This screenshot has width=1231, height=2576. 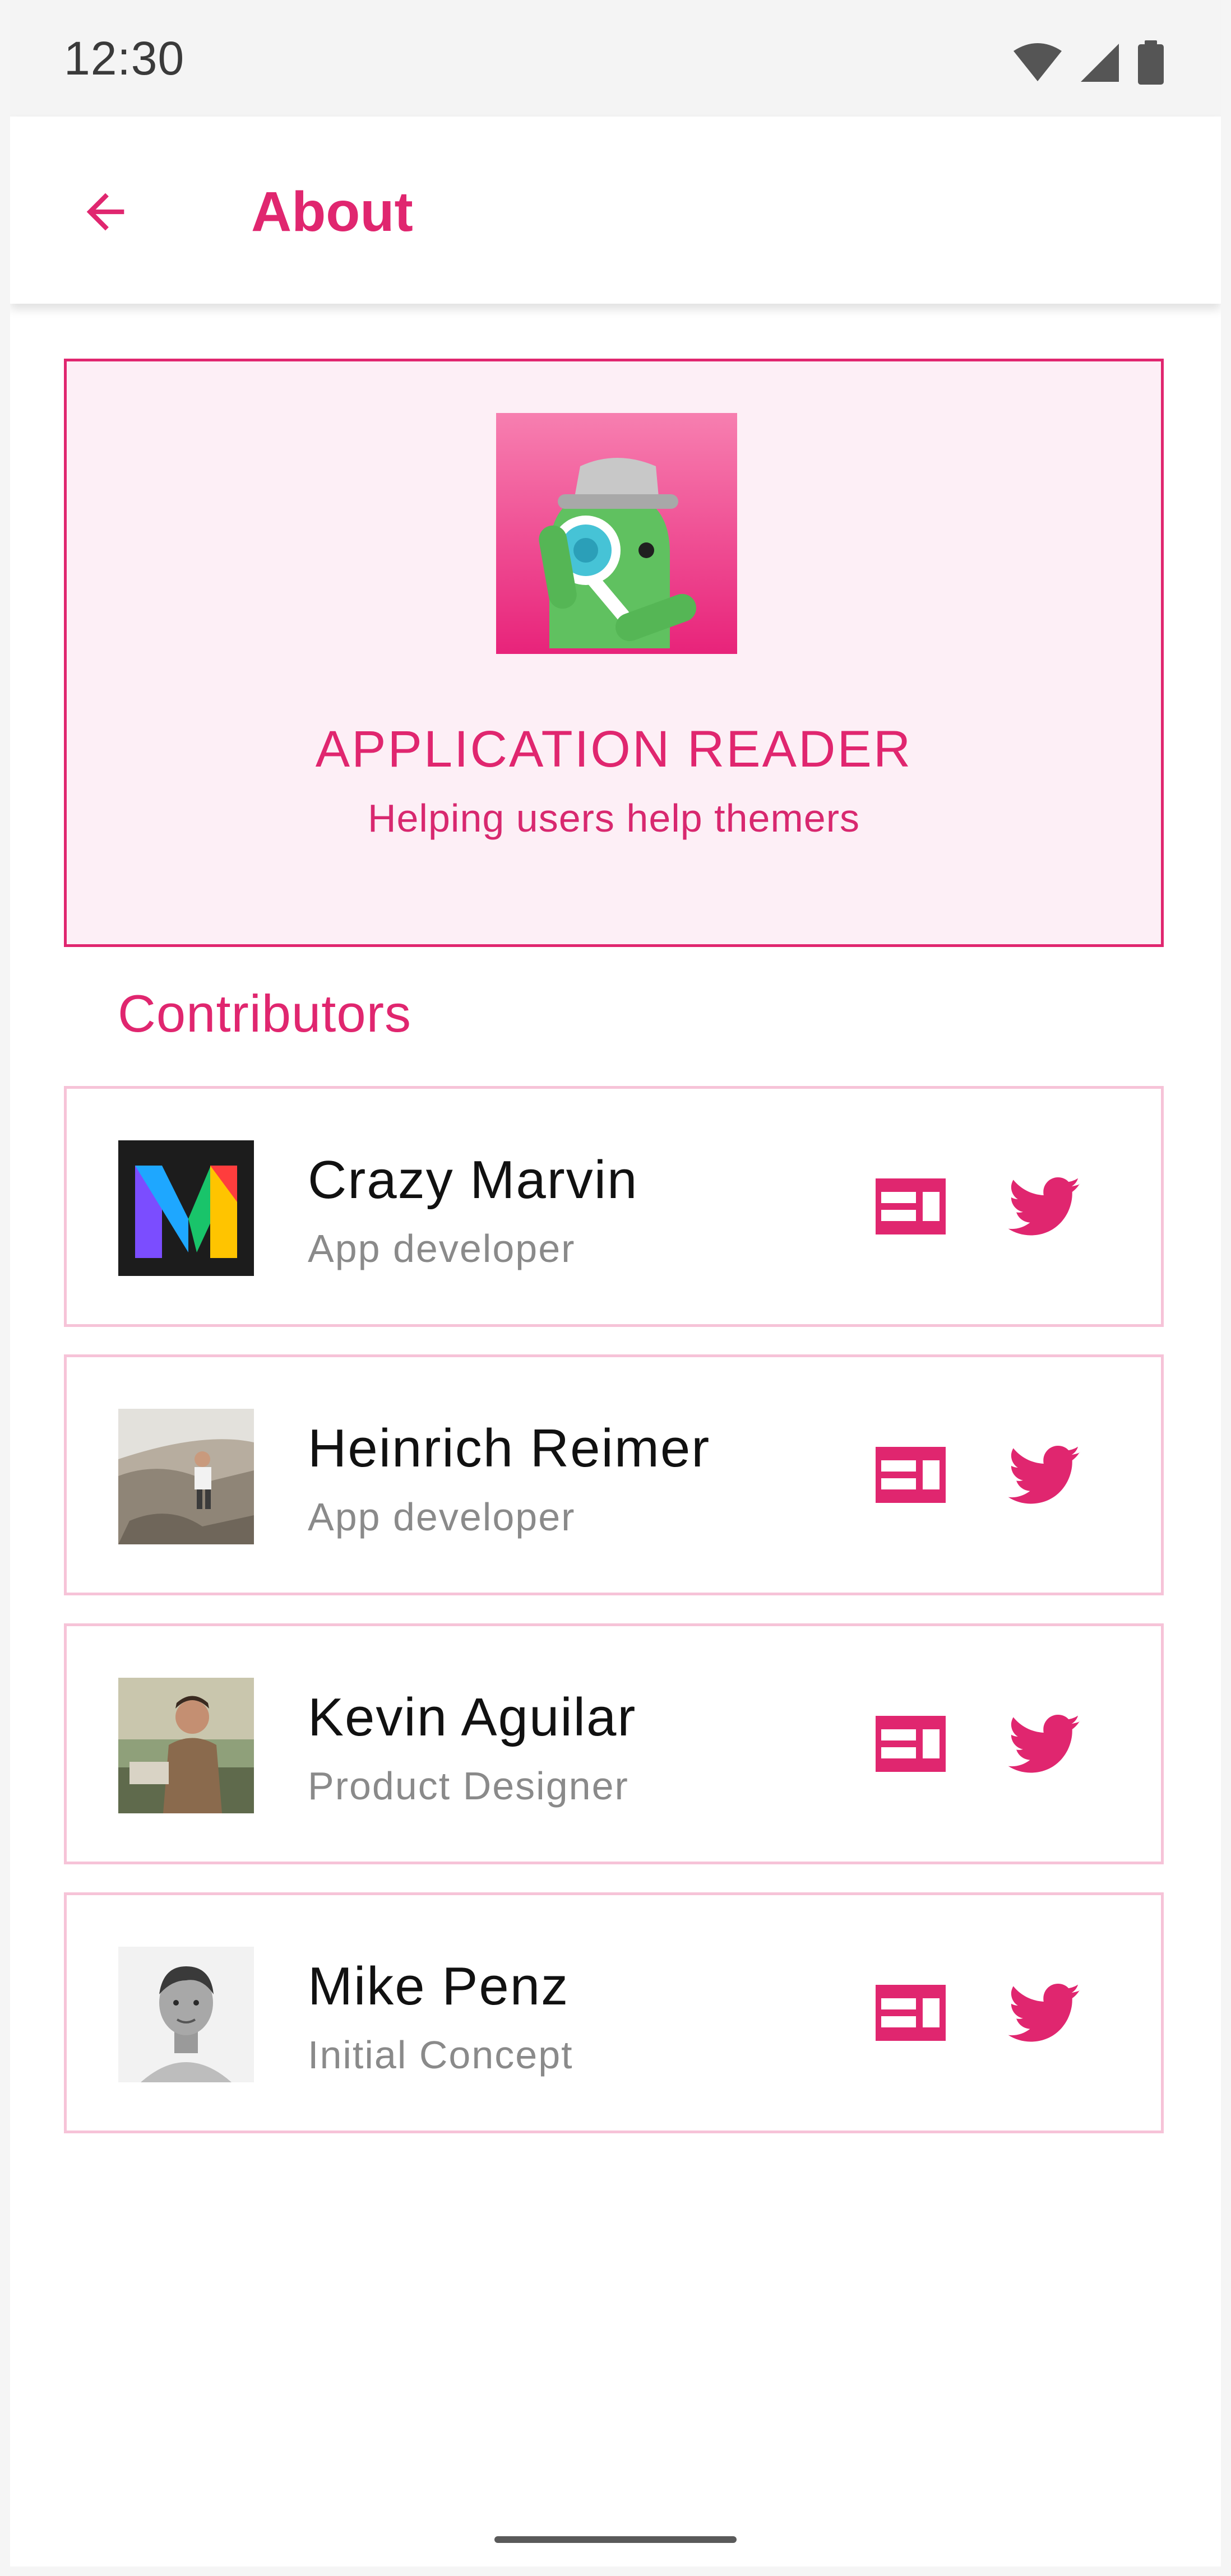 What do you see at coordinates (1100, 63) in the screenshot?
I see `signal-icon` at bounding box center [1100, 63].